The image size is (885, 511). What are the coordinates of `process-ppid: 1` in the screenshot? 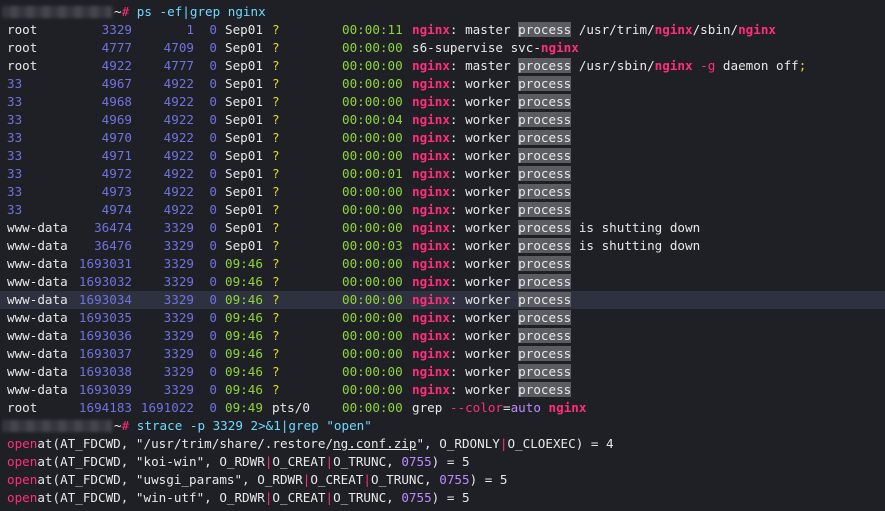 It's located at (190, 29).